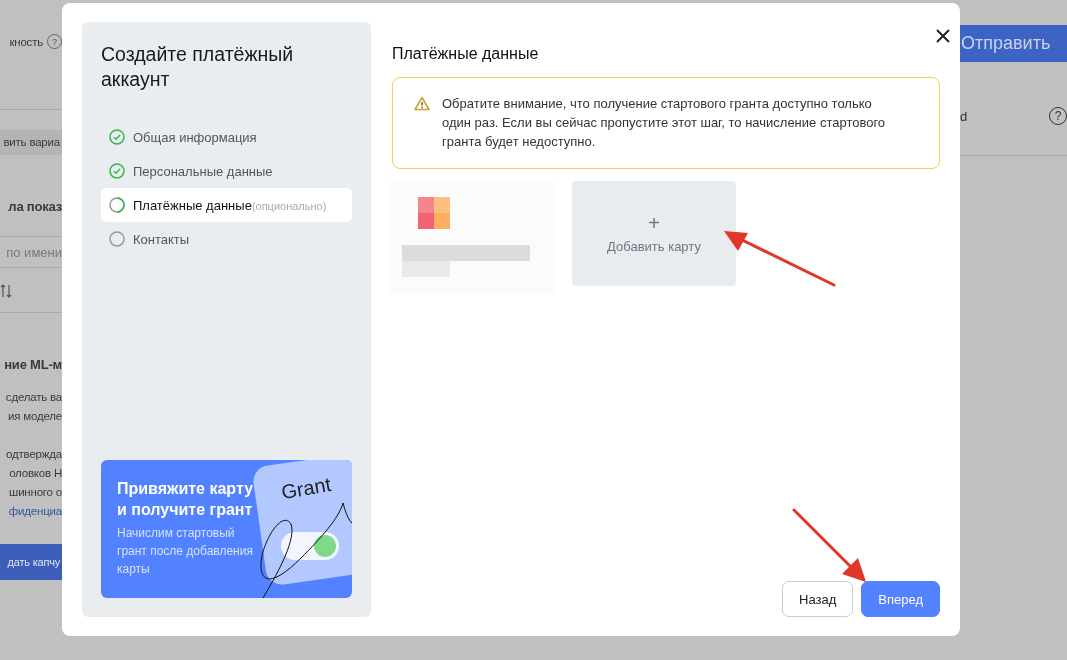 This screenshot has width=1067, height=660. Describe the element at coordinates (6, 291) in the screenshot. I see `sort-icon` at that location.